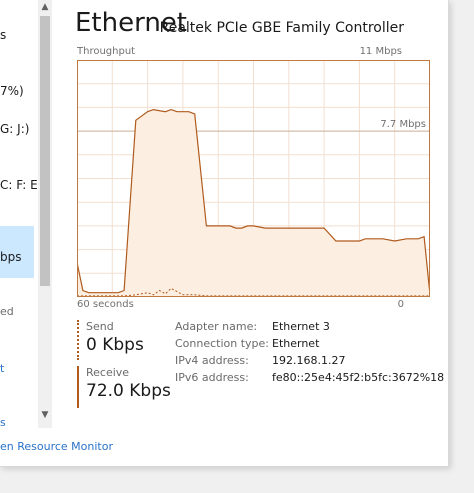 Image resolution: width=474 pixels, height=493 pixels. What do you see at coordinates (19, 215) in the screenshot?
I see `resource-list: s 7%) G: J:) C: F: E bps ed t s` at bounding box center [19, 215].